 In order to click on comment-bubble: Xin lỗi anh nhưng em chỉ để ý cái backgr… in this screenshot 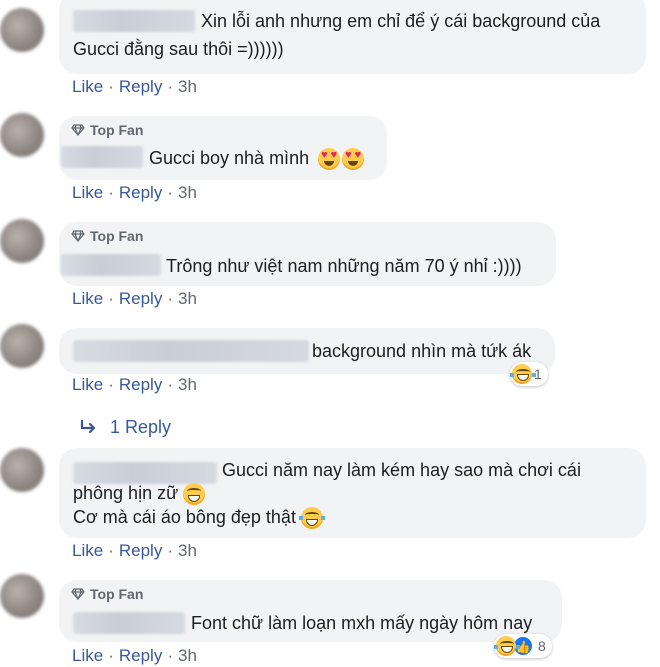, I will do `click(352, 37)`.